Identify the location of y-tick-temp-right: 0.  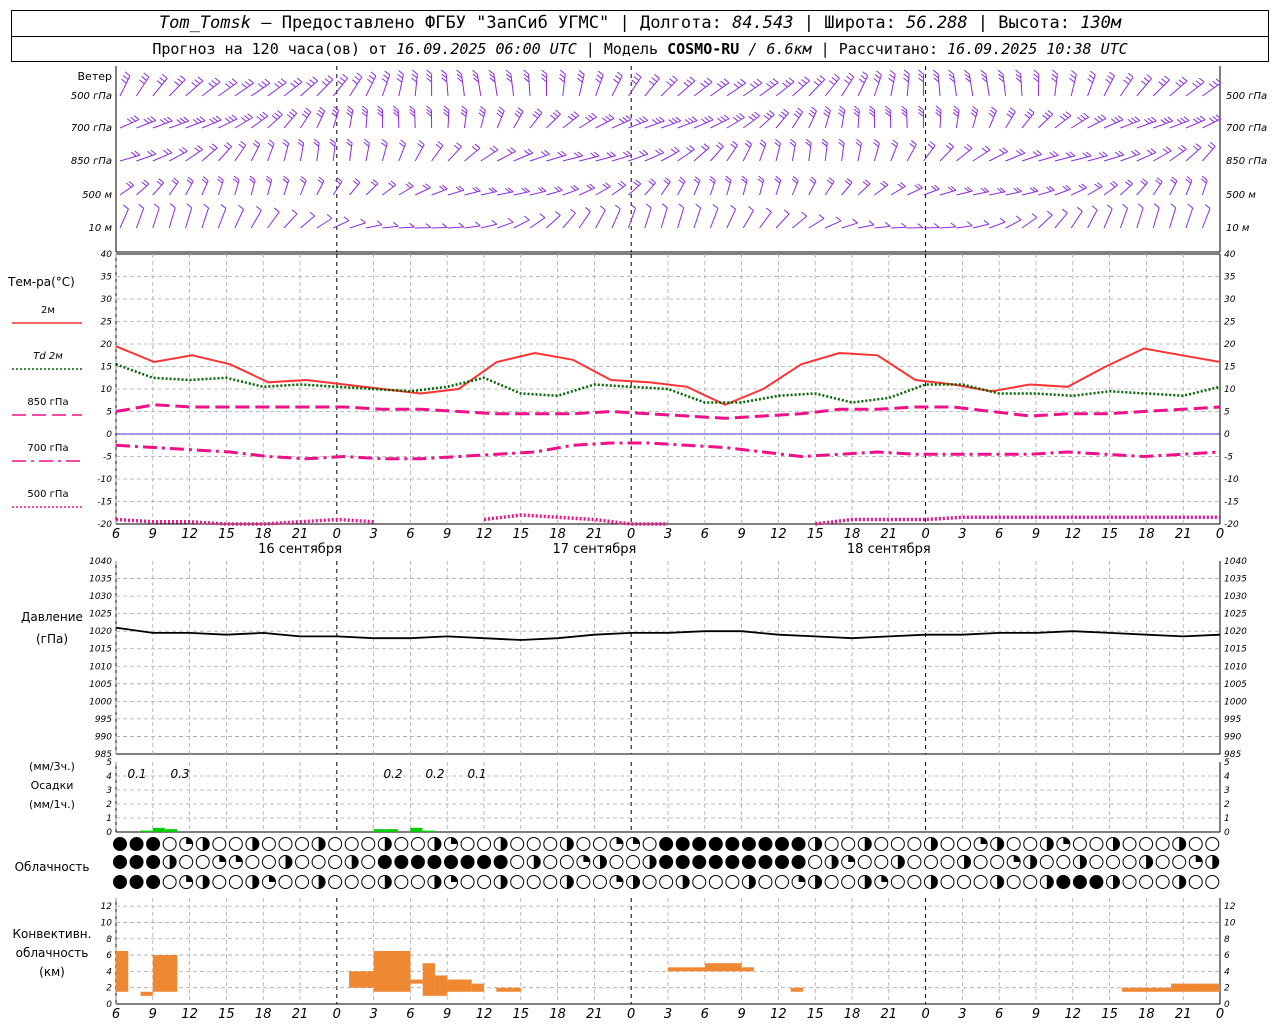
(1227, 435).